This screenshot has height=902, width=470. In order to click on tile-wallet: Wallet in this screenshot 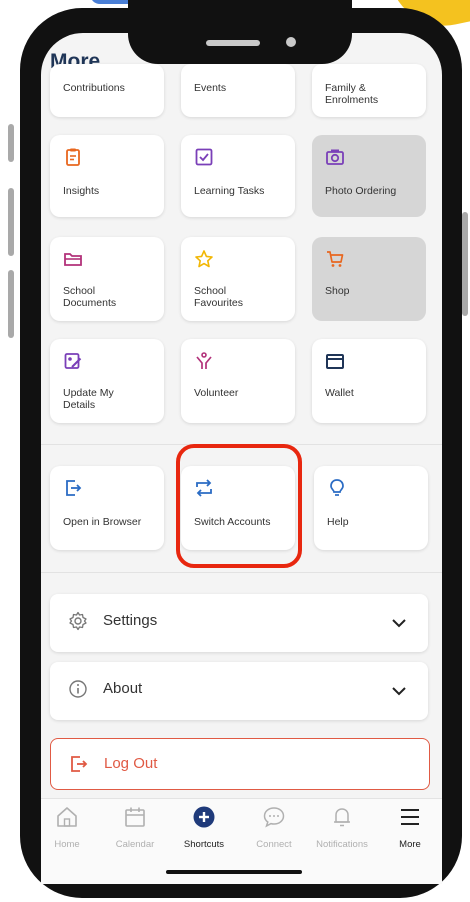, I will do `click(369, 381)`.